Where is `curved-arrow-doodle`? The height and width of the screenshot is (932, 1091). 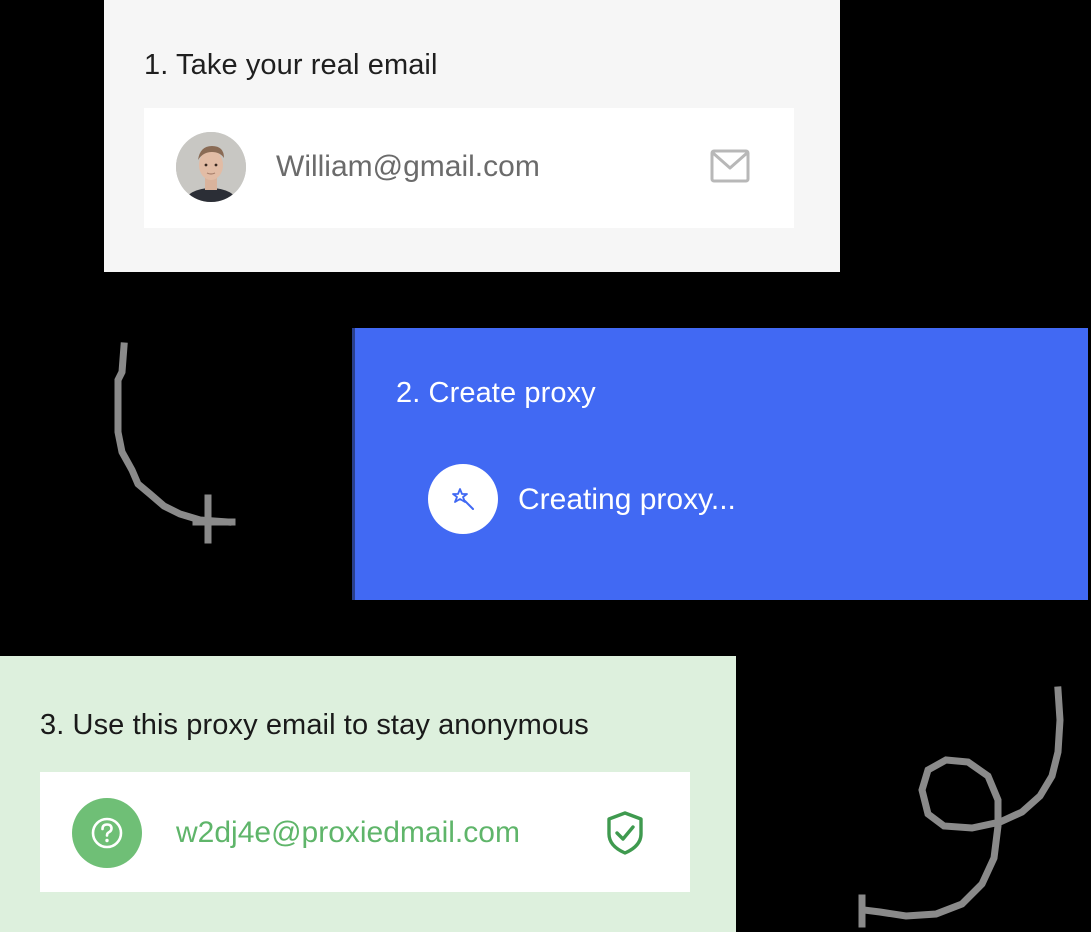 curved-arrow-doodle is located at coordinates (173, 434).